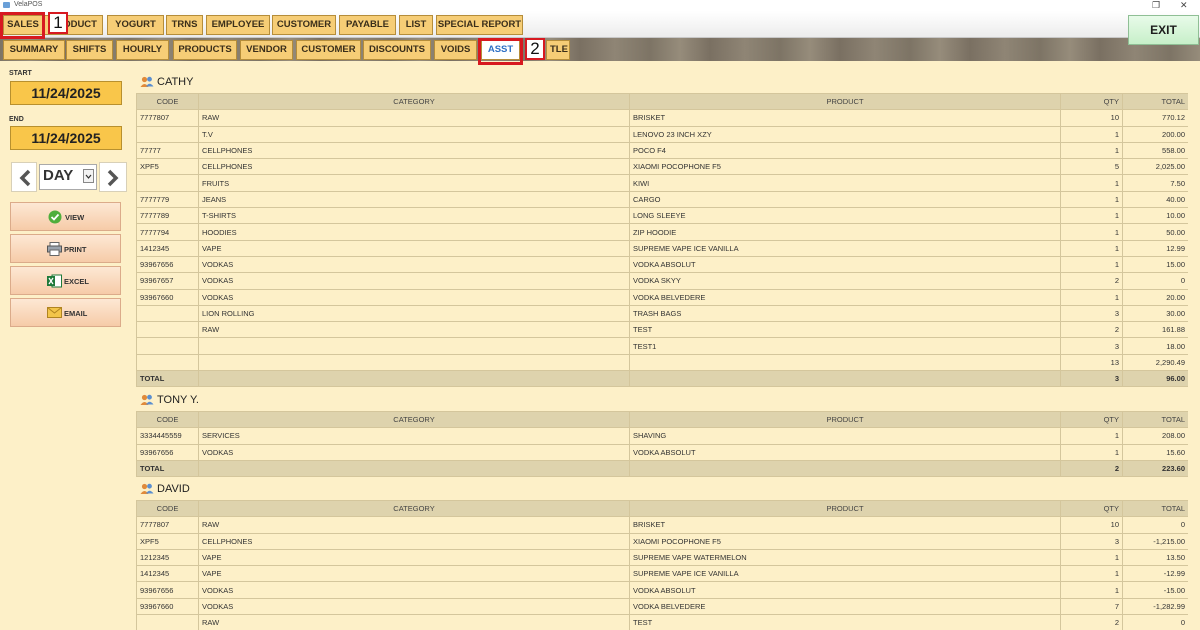 This screenshot has height=630, width=1200. I want to click on cell-product: TRASH BAGS, so click(845, 313).